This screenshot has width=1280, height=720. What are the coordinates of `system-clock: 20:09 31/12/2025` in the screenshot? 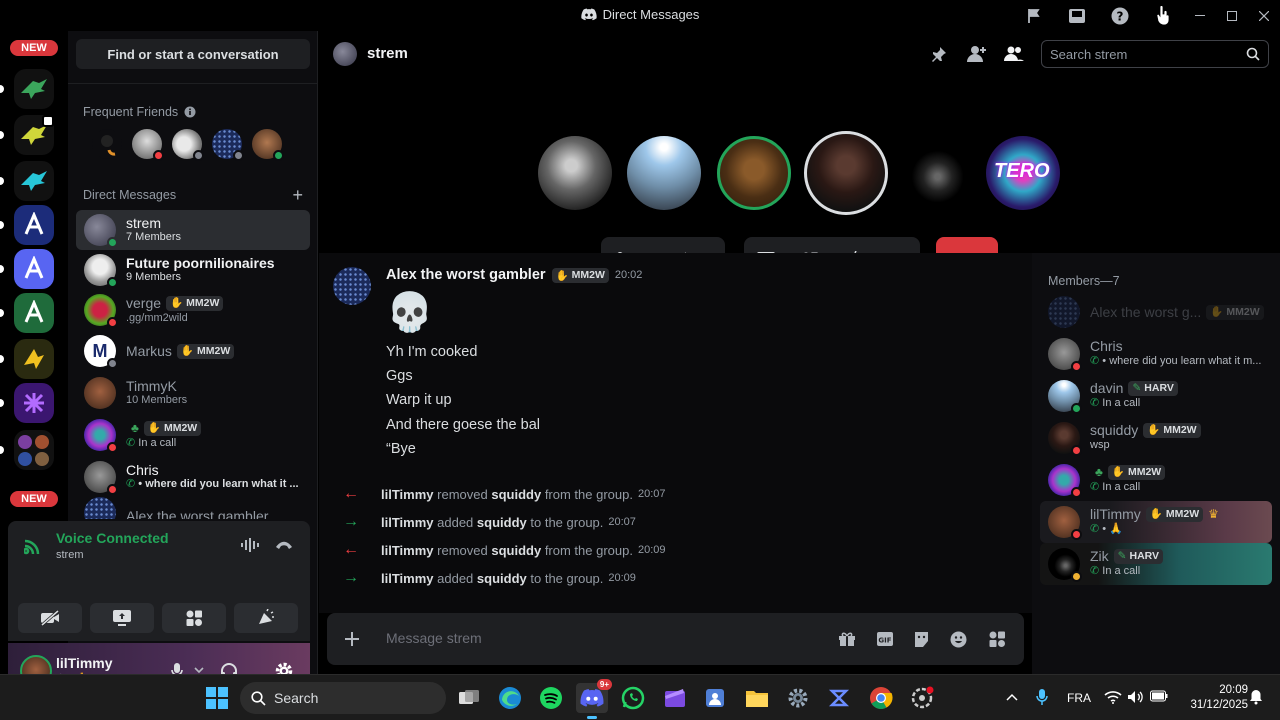 It's located at (1219, 698).